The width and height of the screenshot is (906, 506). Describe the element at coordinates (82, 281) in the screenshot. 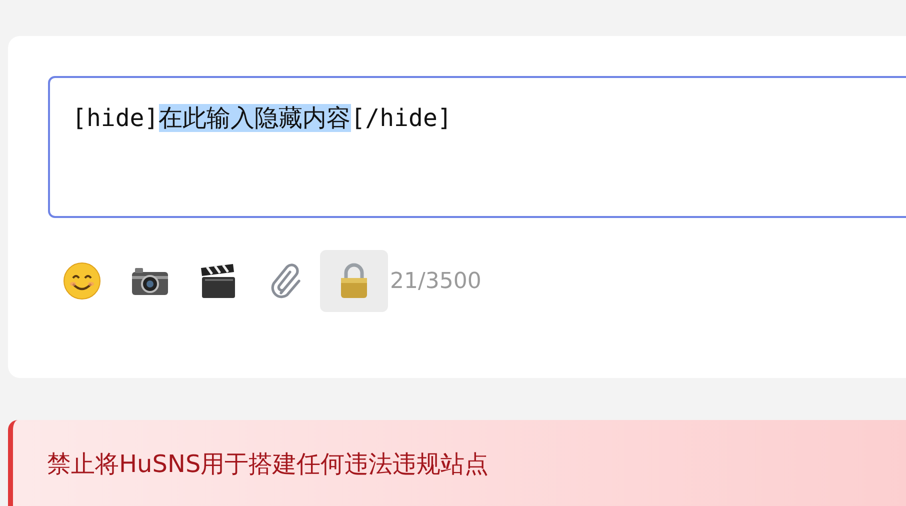

I see `smiley-icon` at that location.